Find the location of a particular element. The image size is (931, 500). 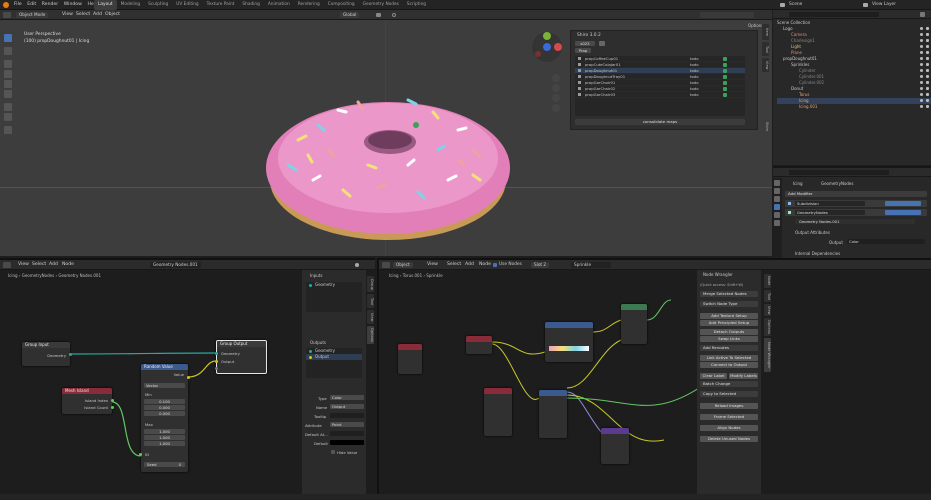

properties-search is located at coordinates (839, 172).